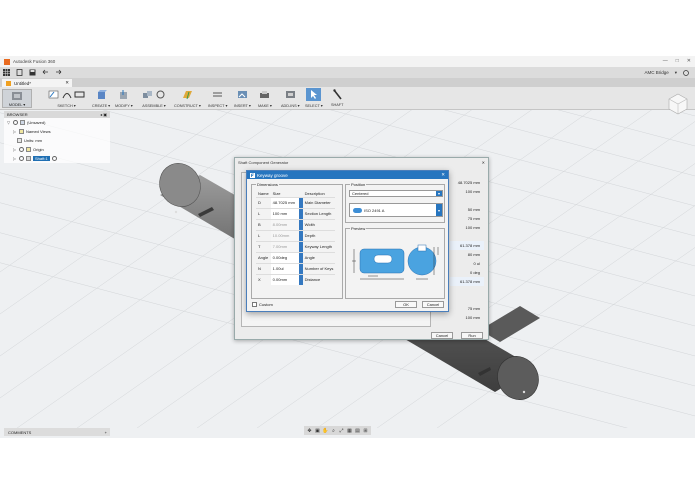 The image size is (695, 494). I want to click on ribbon-group-inspect: INSPECT ▾, so click(217, 98).